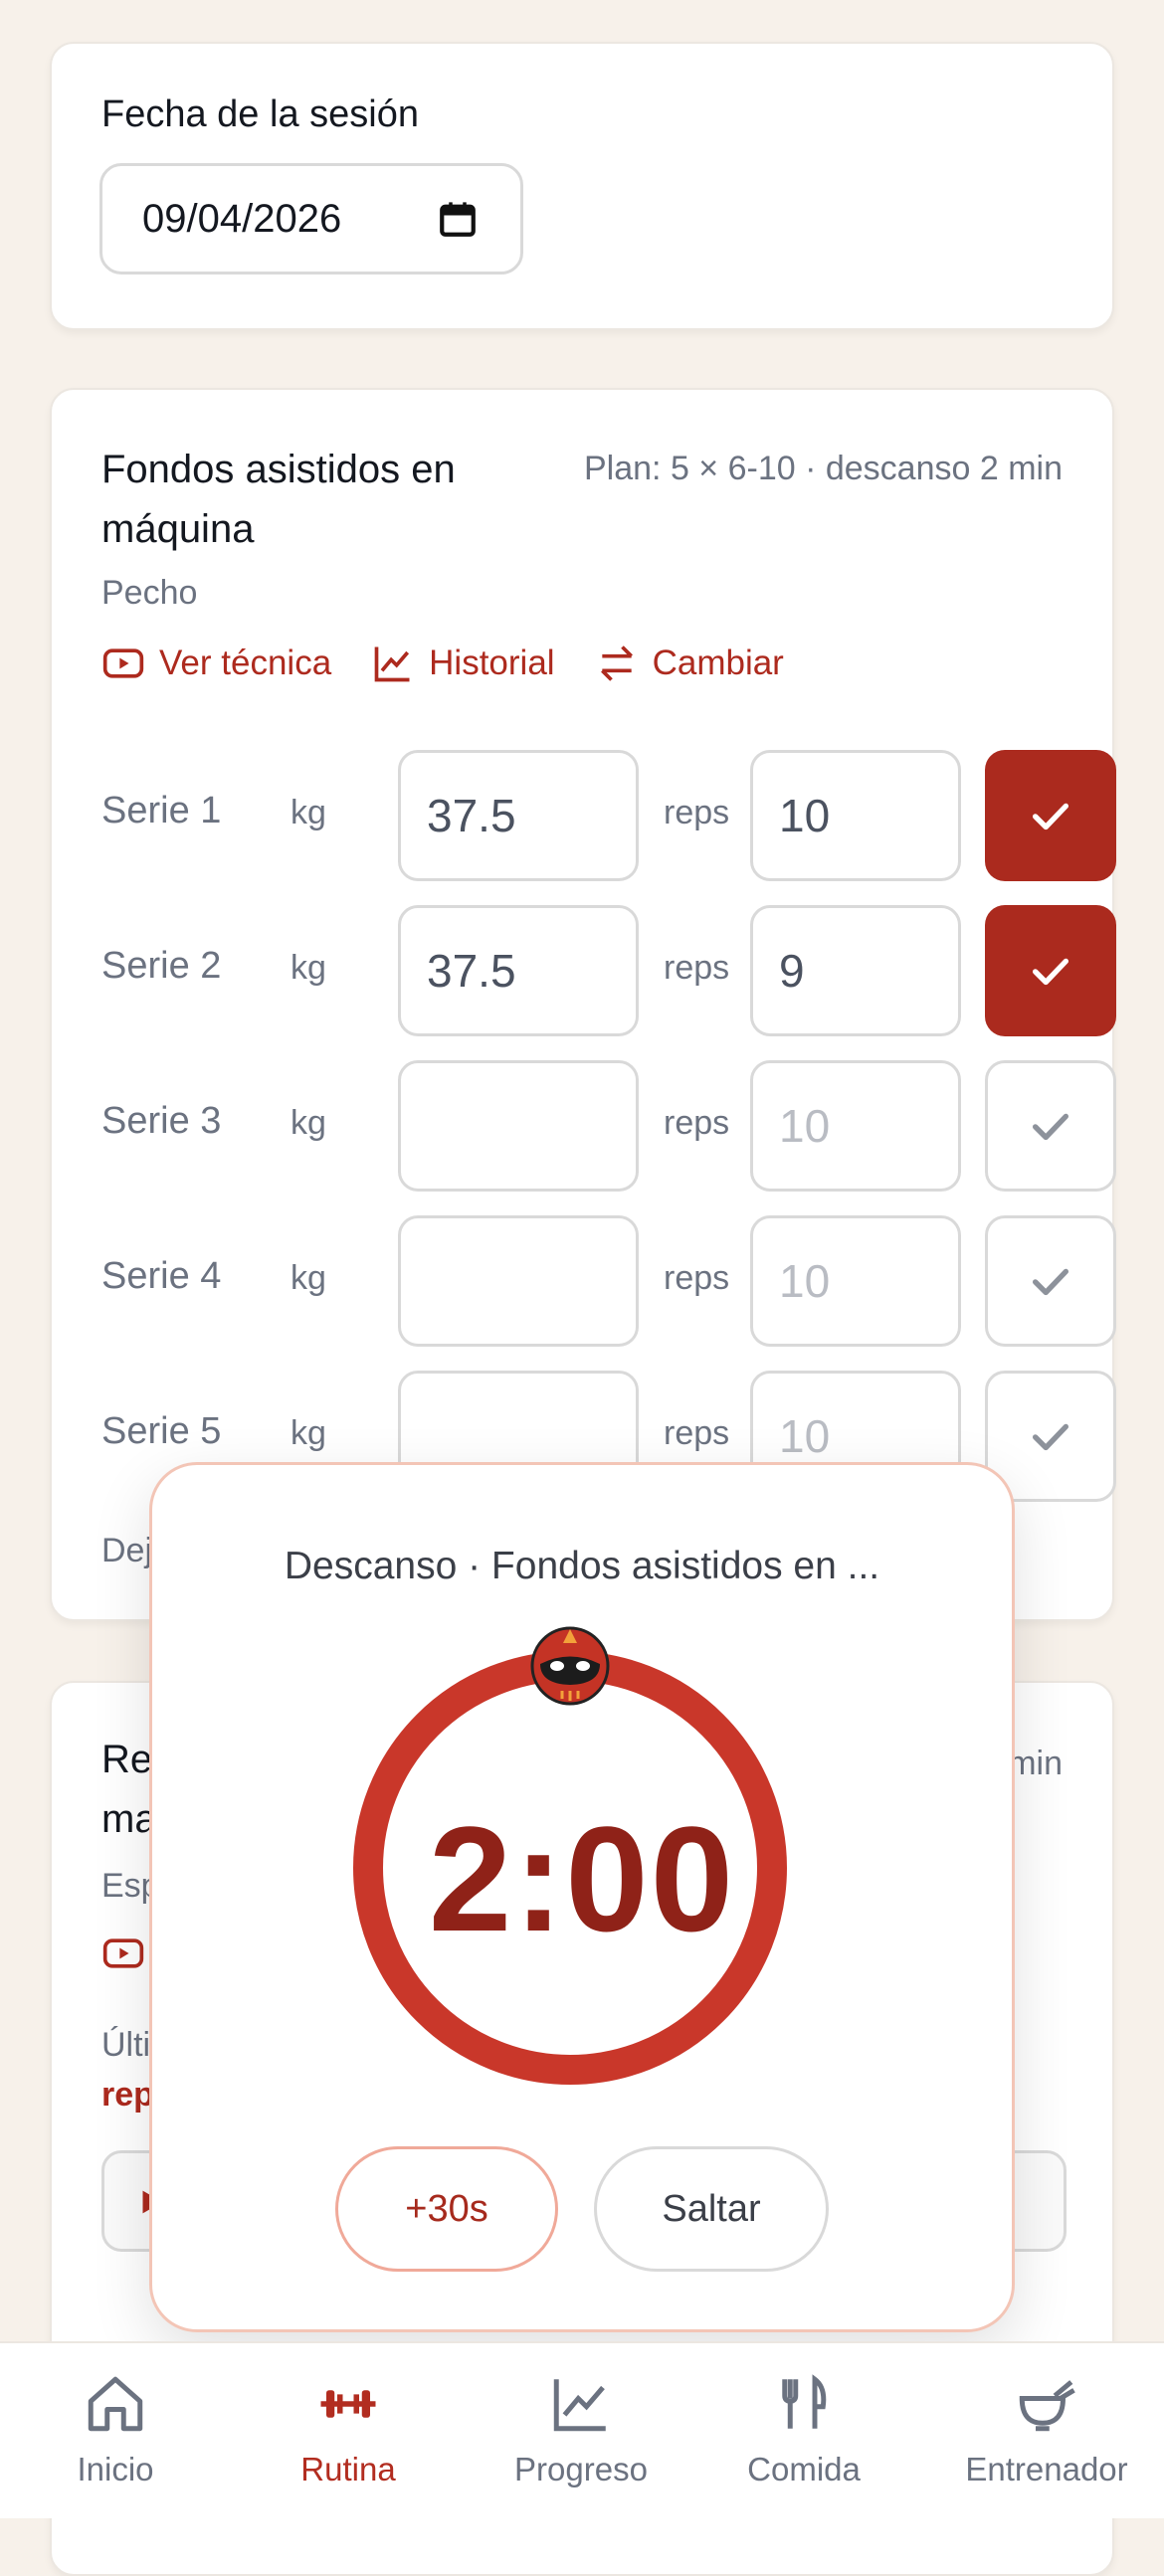 The height and width of the screenshot is (2576, 1164). Describe the element at coordinates (804, 2469) in the screenshot. I see `nav-label: Comida` at that location.